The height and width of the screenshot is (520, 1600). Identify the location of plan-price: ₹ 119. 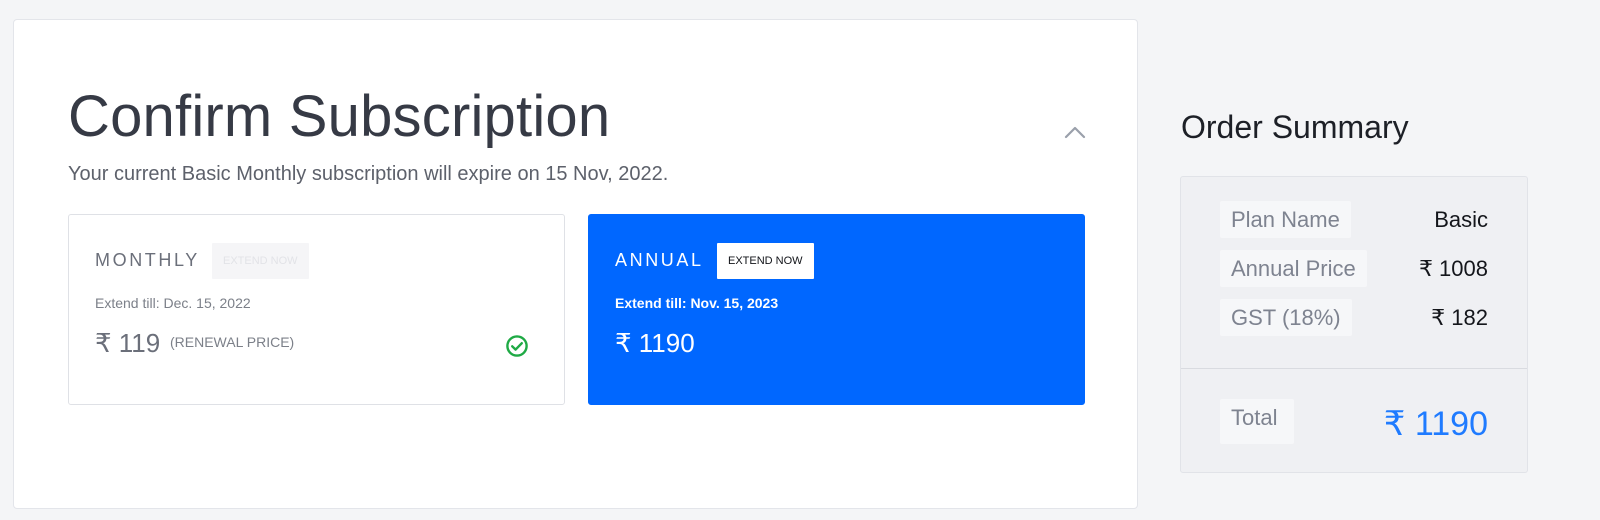
(128, 343).